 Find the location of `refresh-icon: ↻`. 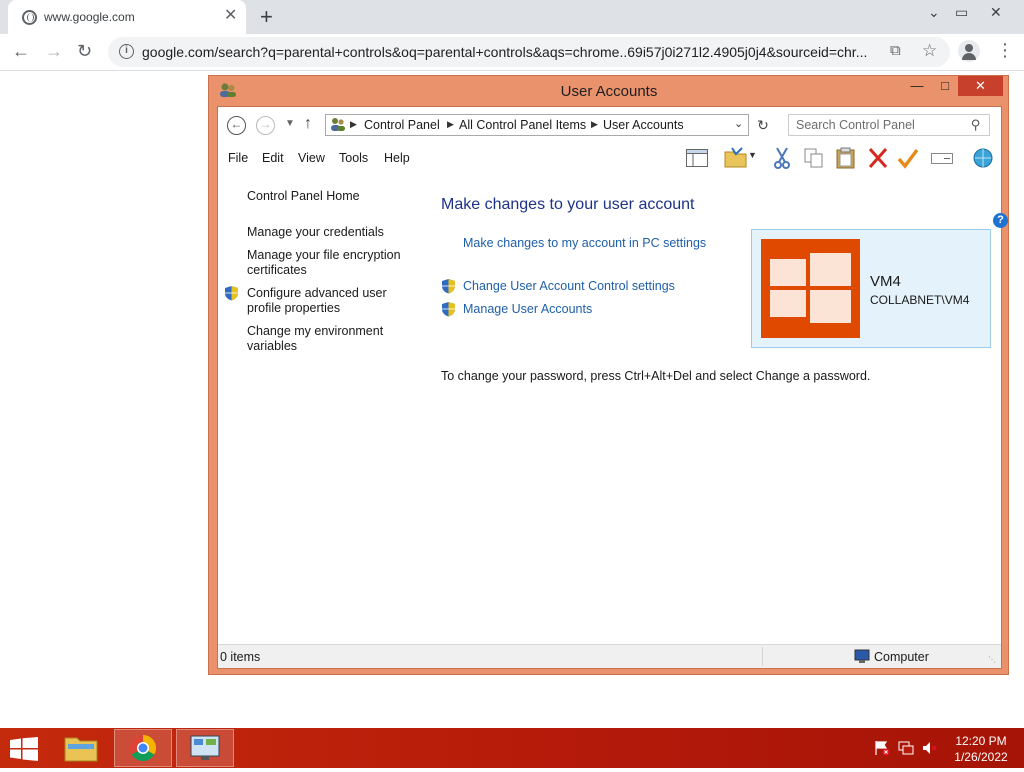

refresh-icon: ↻ is located at coordinates (763, 125).